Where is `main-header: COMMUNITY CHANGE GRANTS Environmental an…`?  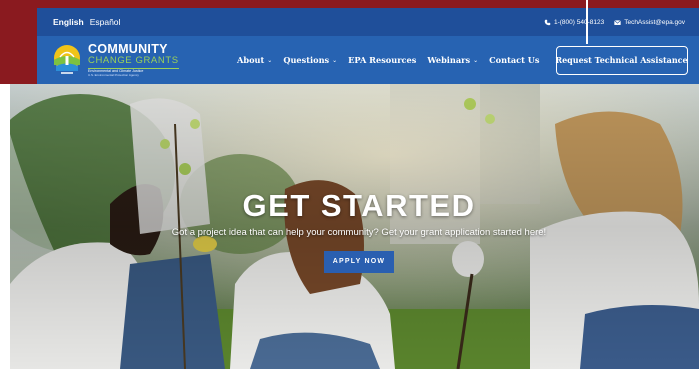 main-header: COMMUNITY CHANGE GRANTS Environmental an… is located at coordinates (368, 60).